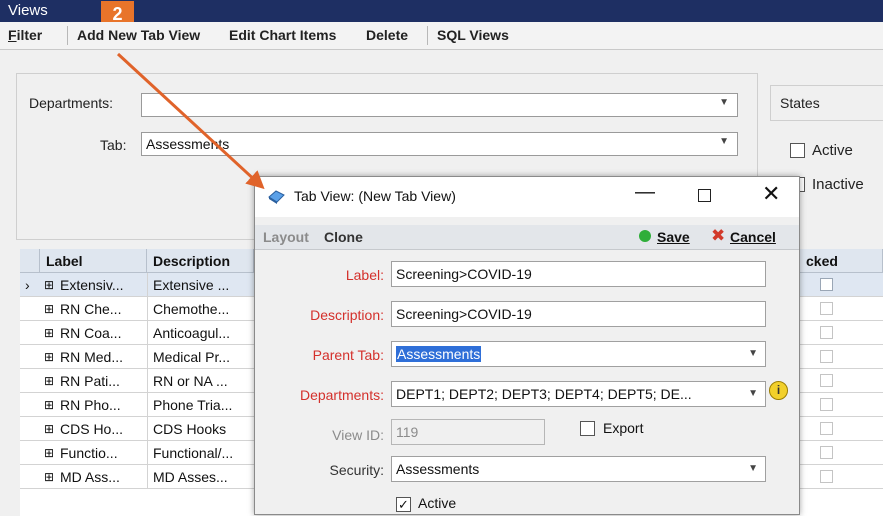 This screenshot has width=883, height=516. What do you see at coordinates (439, 105) in the screenshot?
I see `departments-combo: ▼` at bounding box center [439, 105].